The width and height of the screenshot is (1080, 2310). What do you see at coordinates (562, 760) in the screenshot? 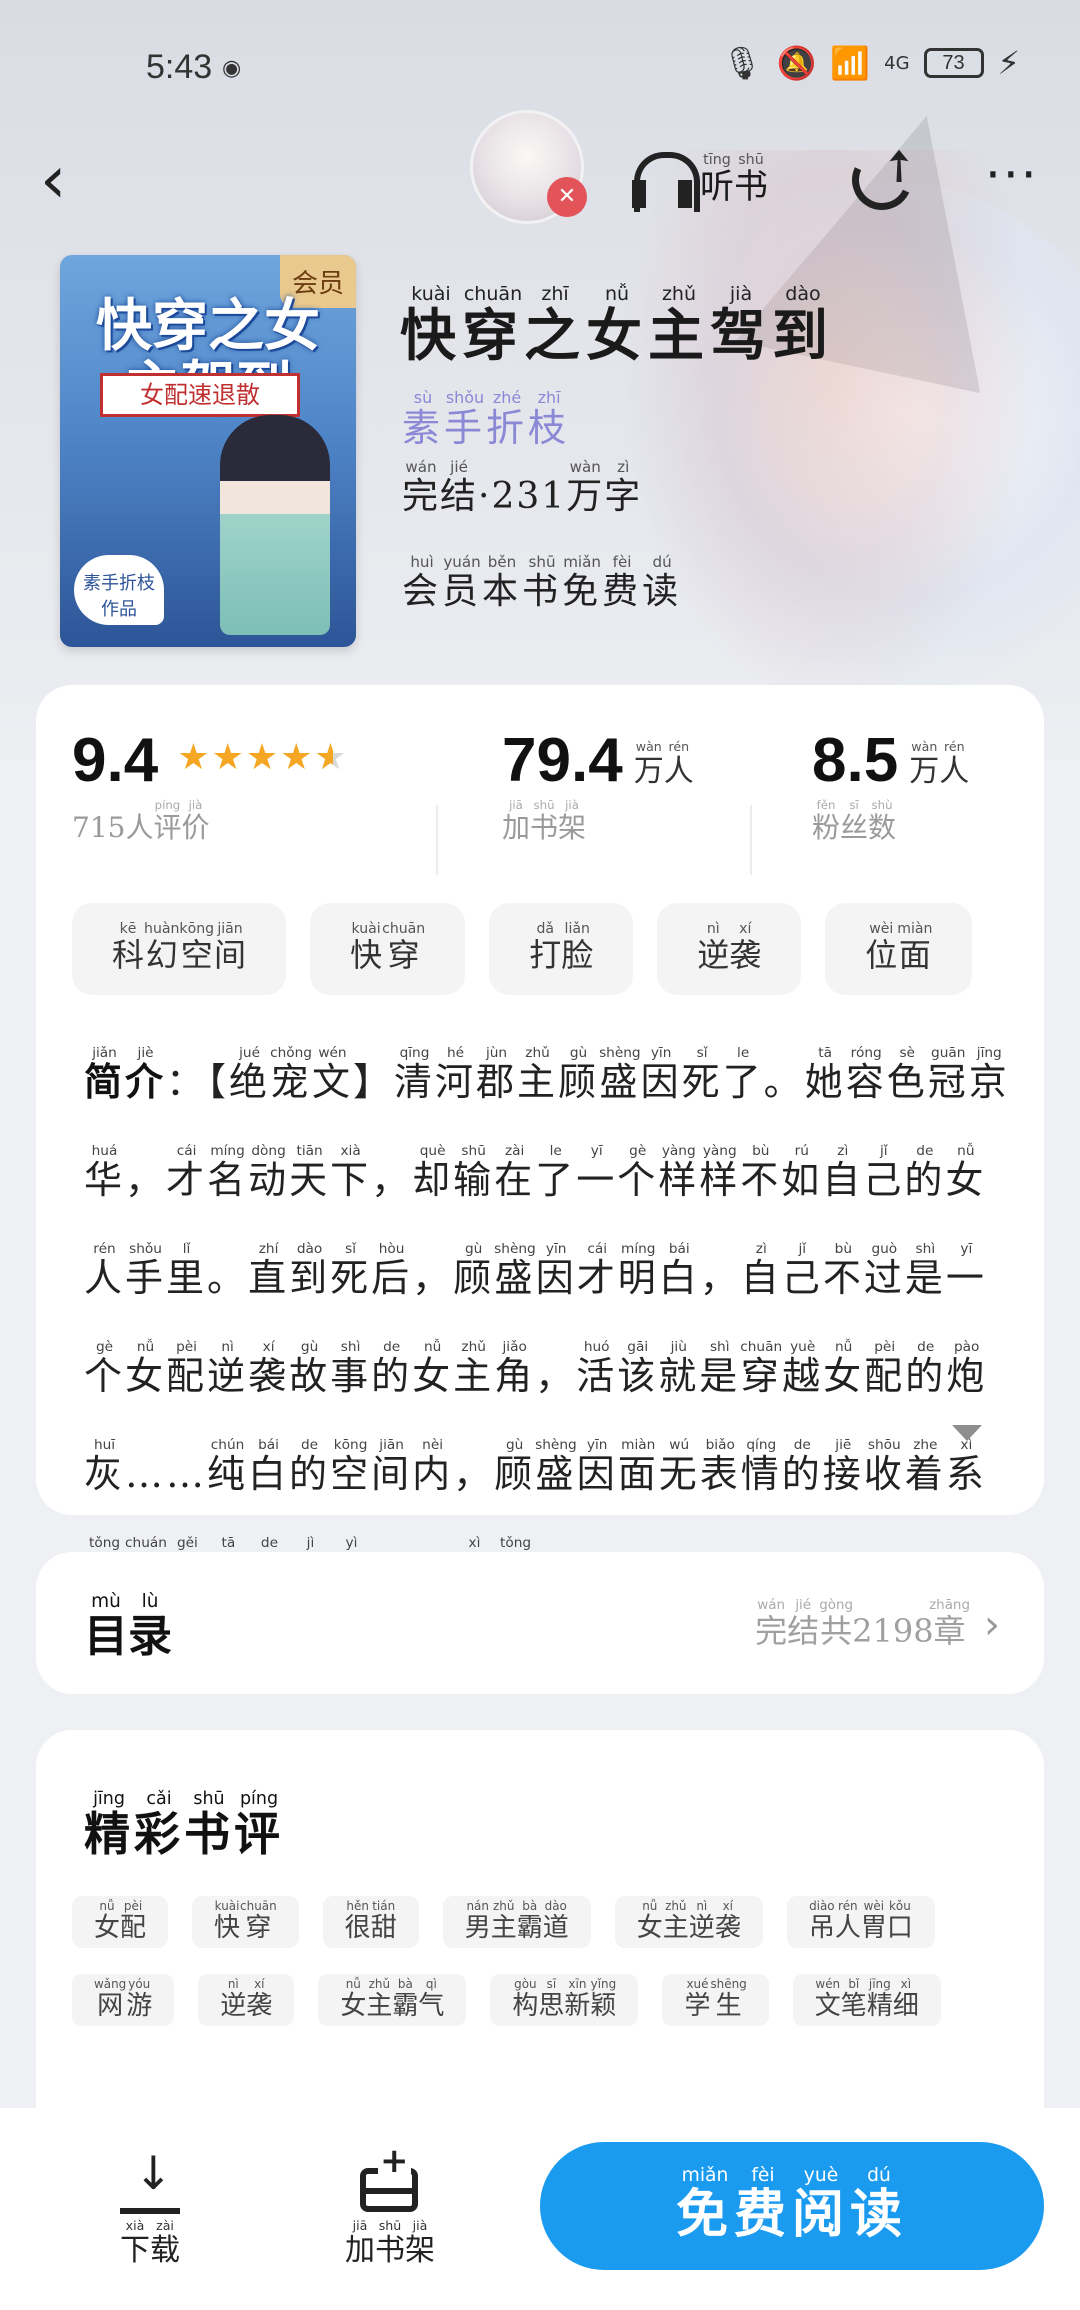
I see `shelf-count: 79.4` at bounding box center [562, 760].